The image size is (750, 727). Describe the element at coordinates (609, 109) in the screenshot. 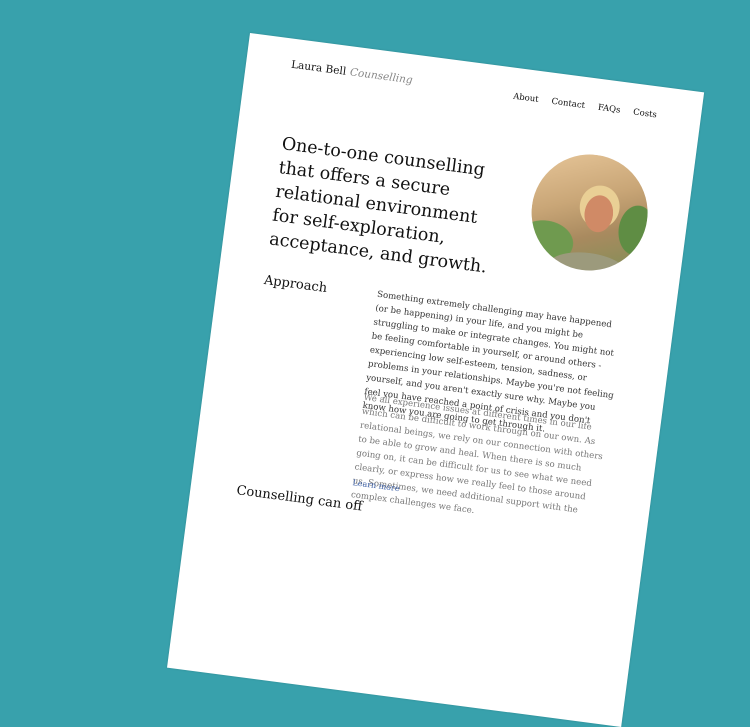

I see `nav-faqs: FAQs` at that location.